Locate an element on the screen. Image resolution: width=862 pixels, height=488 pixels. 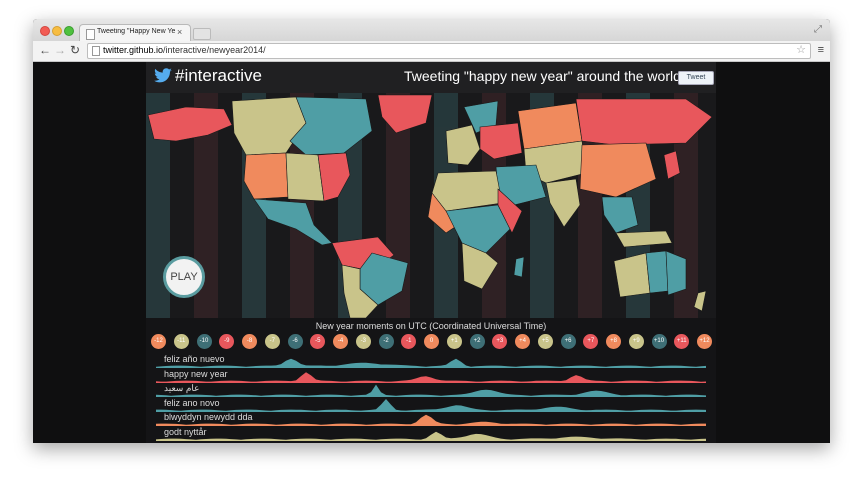
stream-row: feliz ano novo is located at coordinates (431, 405).